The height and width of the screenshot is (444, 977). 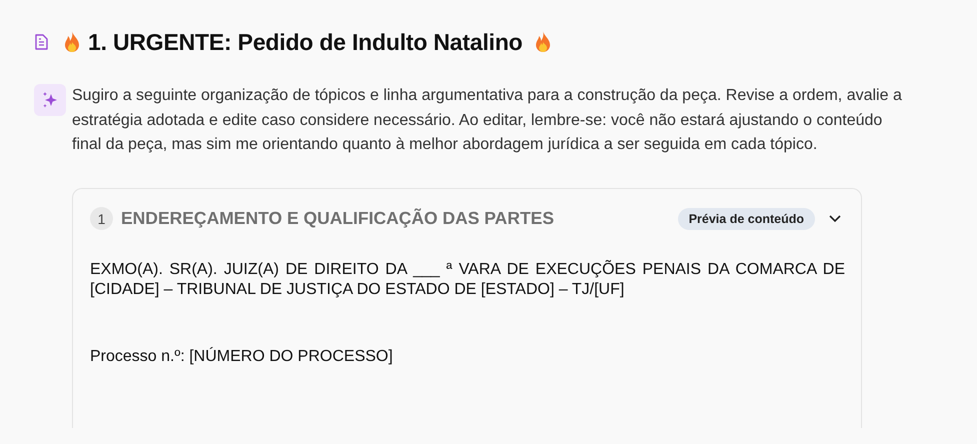 I want to click on page-title: 1. URGENTE: Pedido de Indulto Natalino, so click(x=305, y=42).